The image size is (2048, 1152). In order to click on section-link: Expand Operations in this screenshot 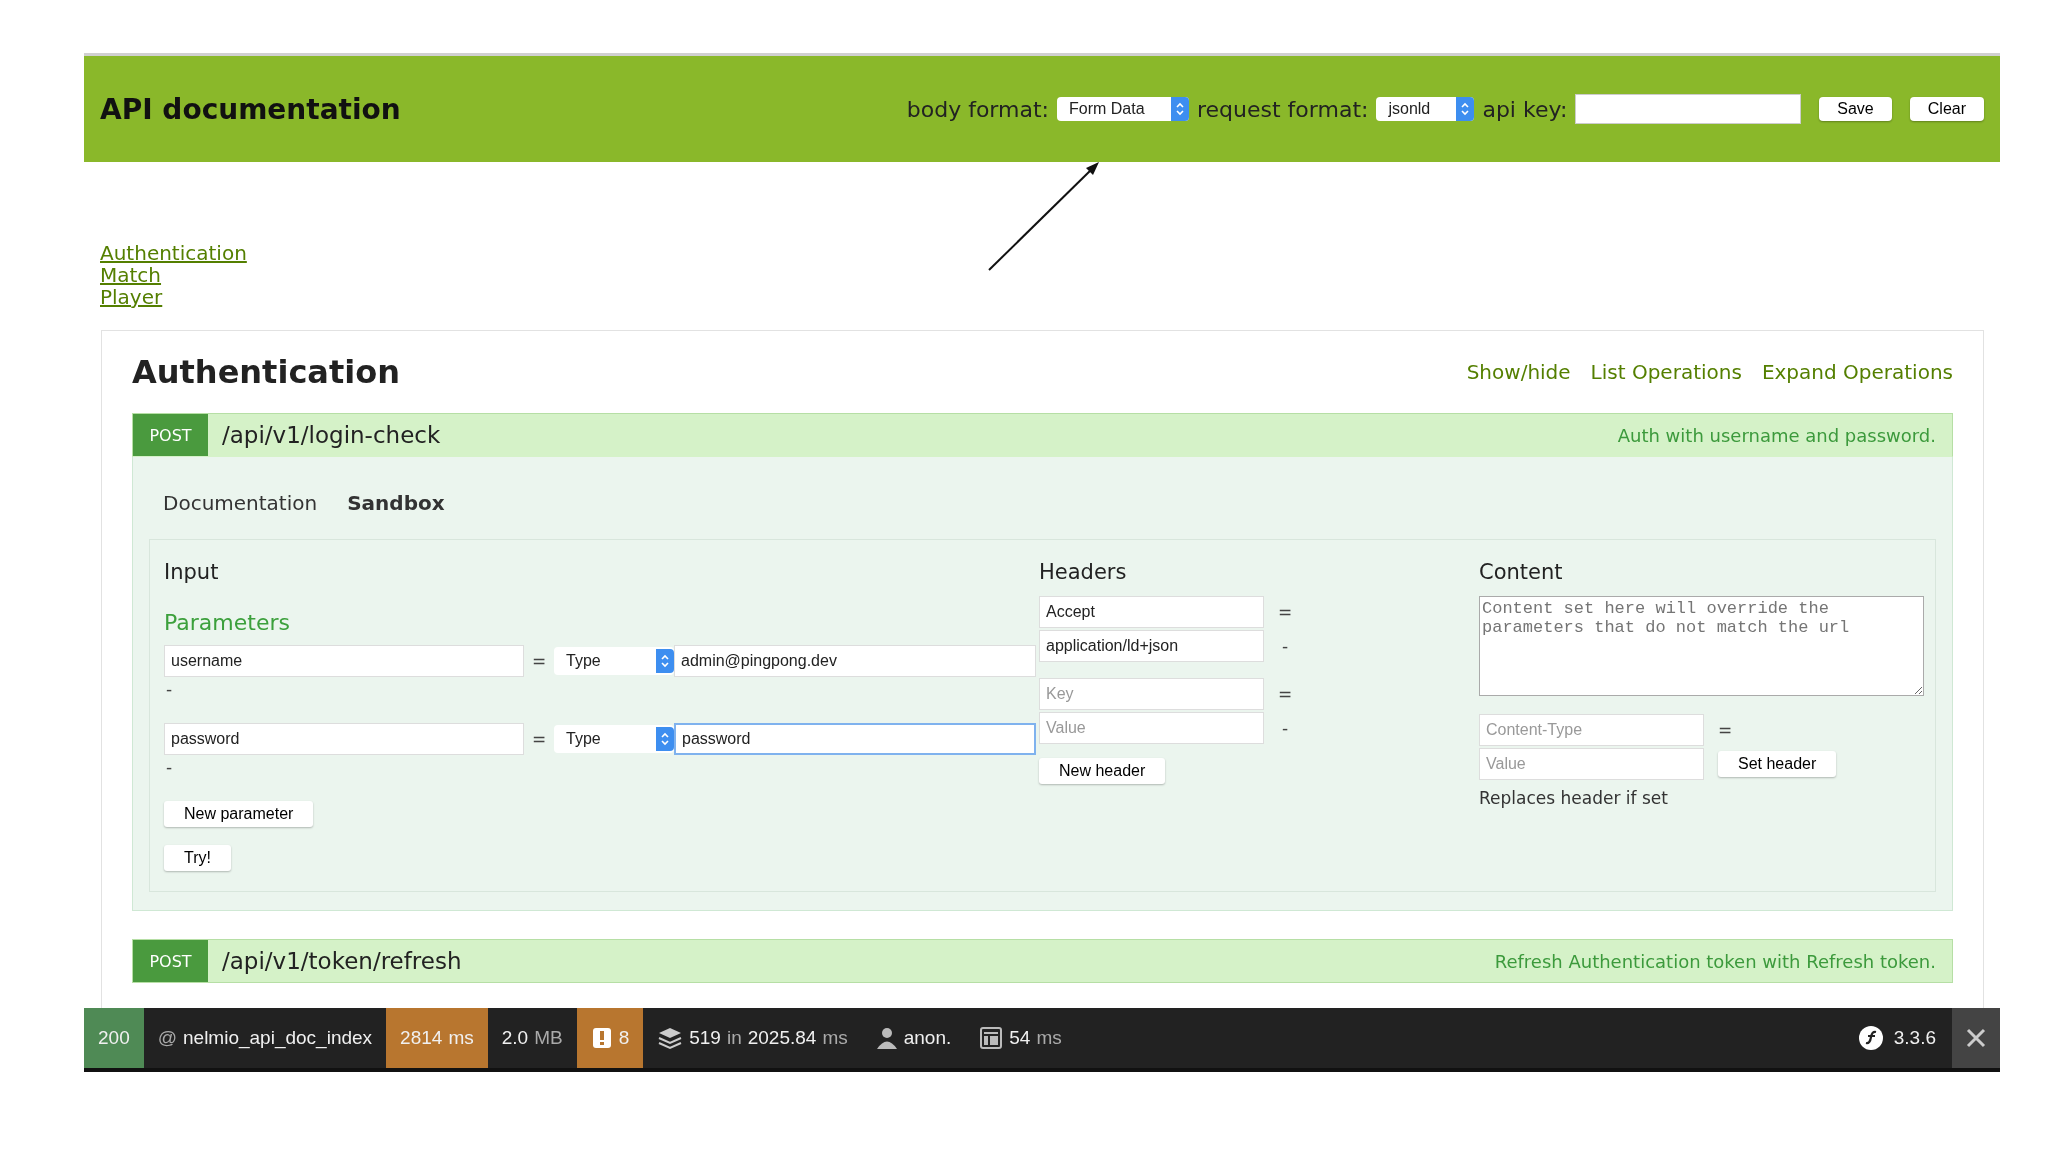, I will do `click(1857, 372)`.